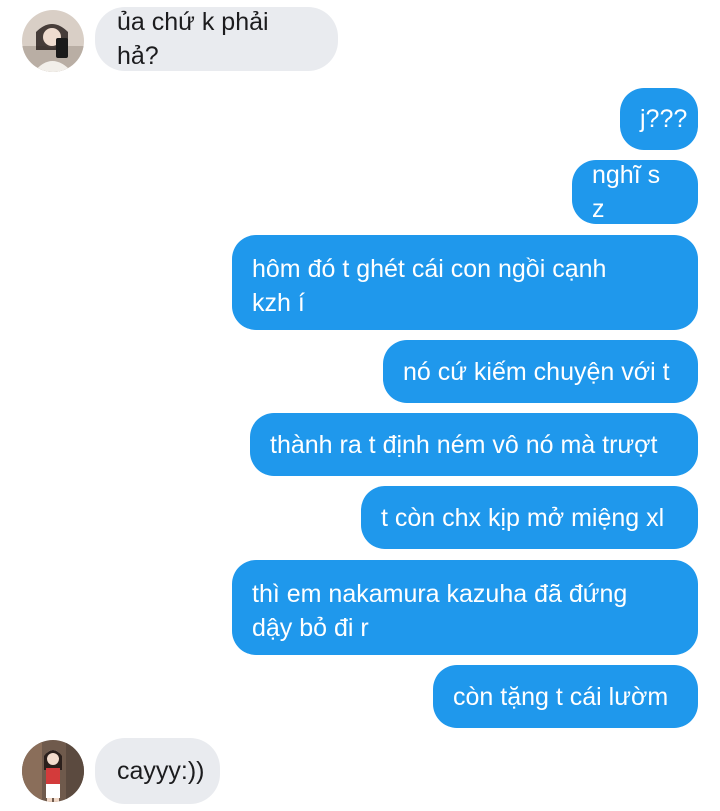 This screenshot has width=720, height=811. I want to click on outgoing-message-bubble: nghĩ s z, so click(635, 192).